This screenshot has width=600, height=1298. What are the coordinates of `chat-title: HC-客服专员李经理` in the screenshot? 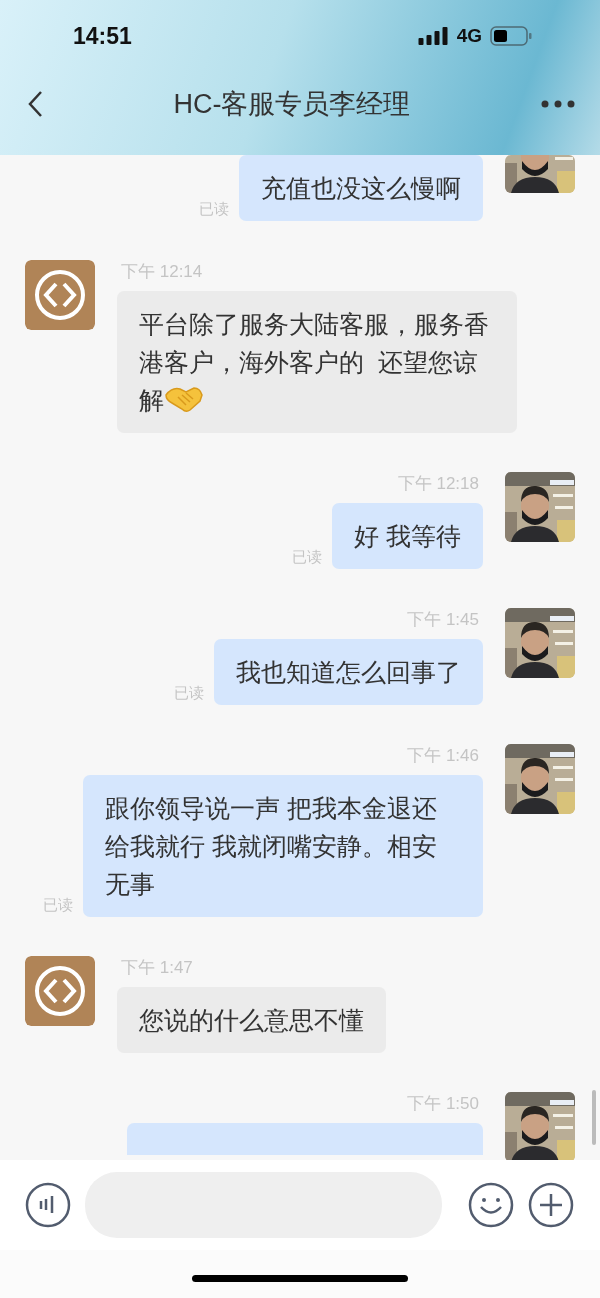 It's located at (292, 104).